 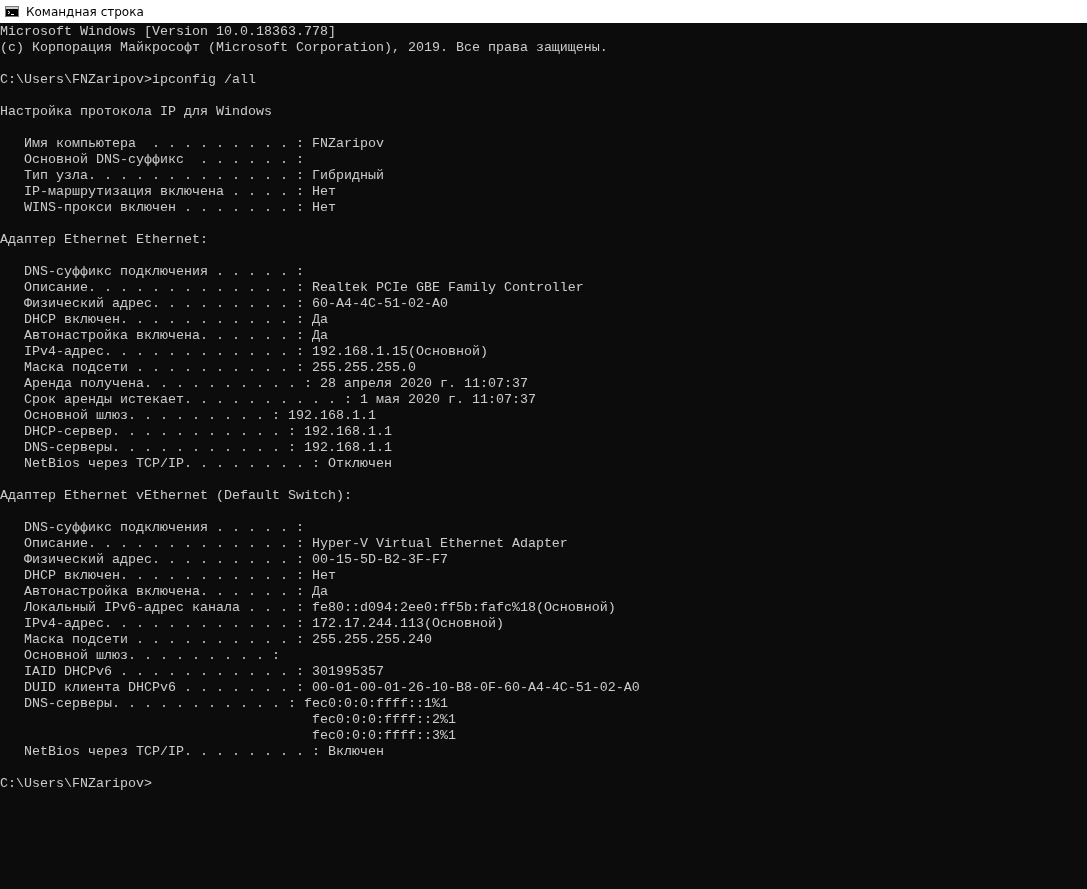 What do you see at coordinates (295, 544) in the screenshot?
I see `console-line: Описание. . . . . . . . . . . . . : Hyper-V Virtual Ethernet Adapter` at bounding box center [295, 544].